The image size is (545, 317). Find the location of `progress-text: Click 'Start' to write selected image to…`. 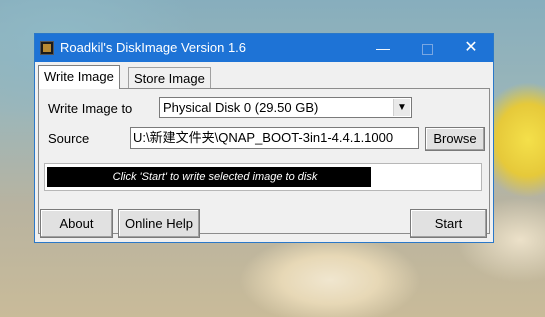

progress-text: Click 'Start' to write selected image to… is located at coordinates (215, 177).